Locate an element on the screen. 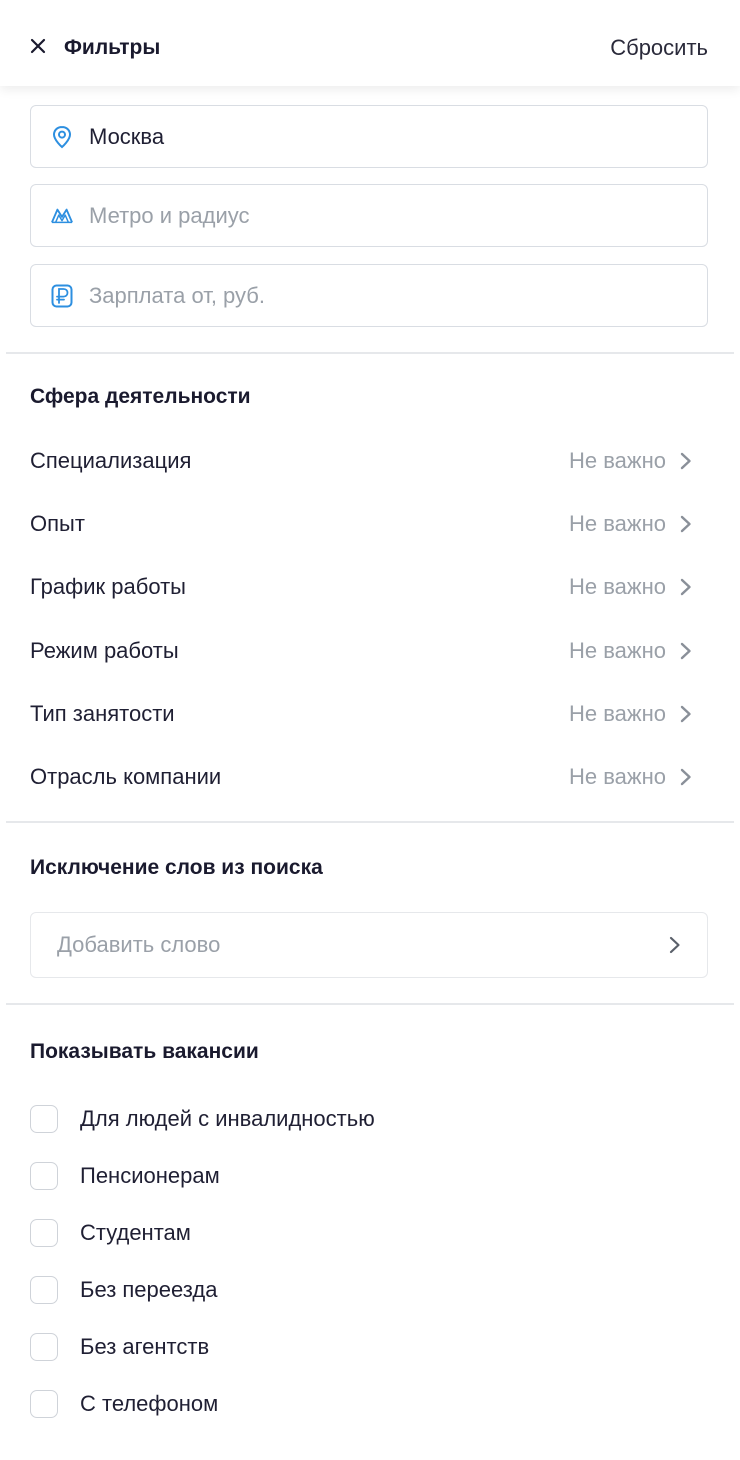  checkbox-students: Студентам is located at coordinates (110, 1233).